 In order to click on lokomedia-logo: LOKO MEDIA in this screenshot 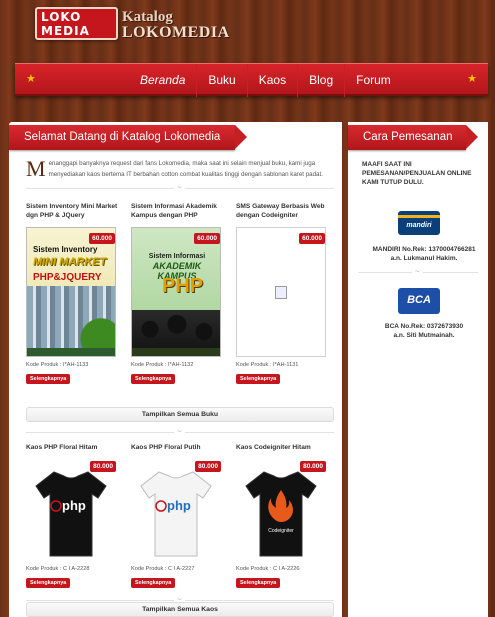, I will do `click(76, 23)`.